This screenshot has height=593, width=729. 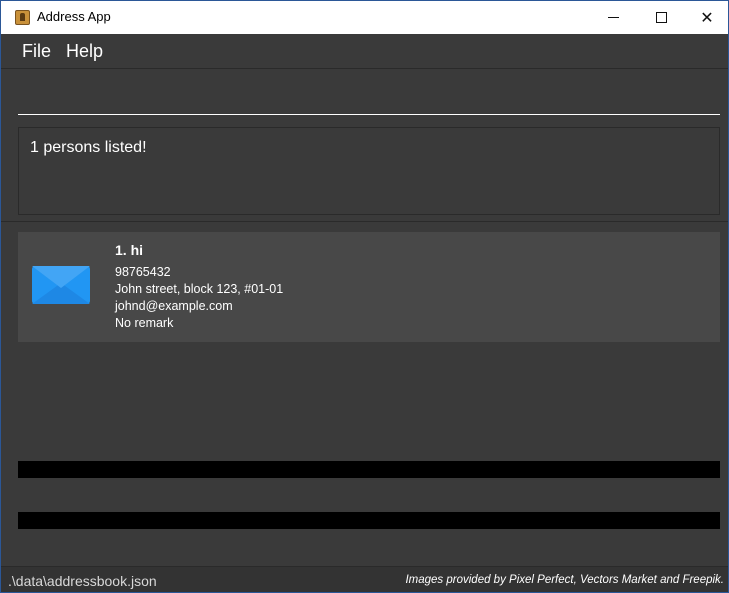 What do you see at coordinates (129, 250) in the screenshot?
I see `person-name: 1. hi` at bounding box center [129, 250].